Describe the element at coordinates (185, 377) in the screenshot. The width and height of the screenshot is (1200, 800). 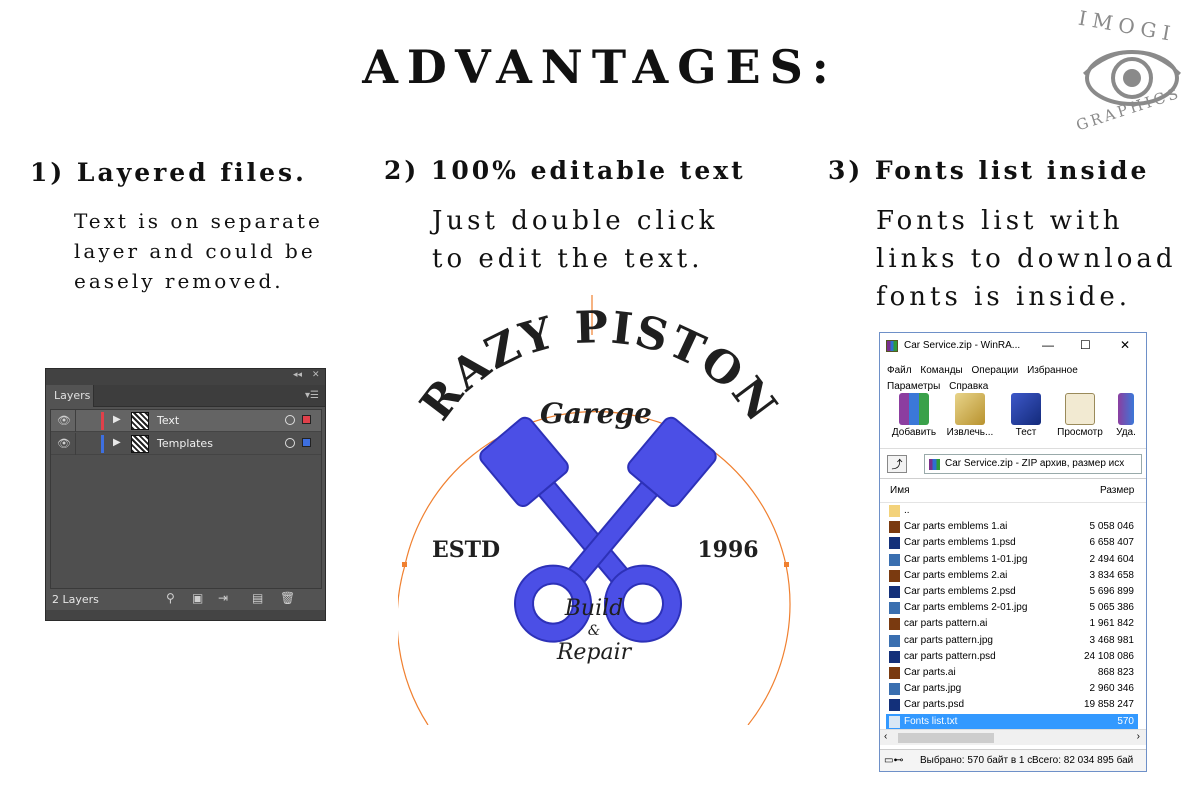
I see `panel-title-bar: ◂◂ ✕` at that location.